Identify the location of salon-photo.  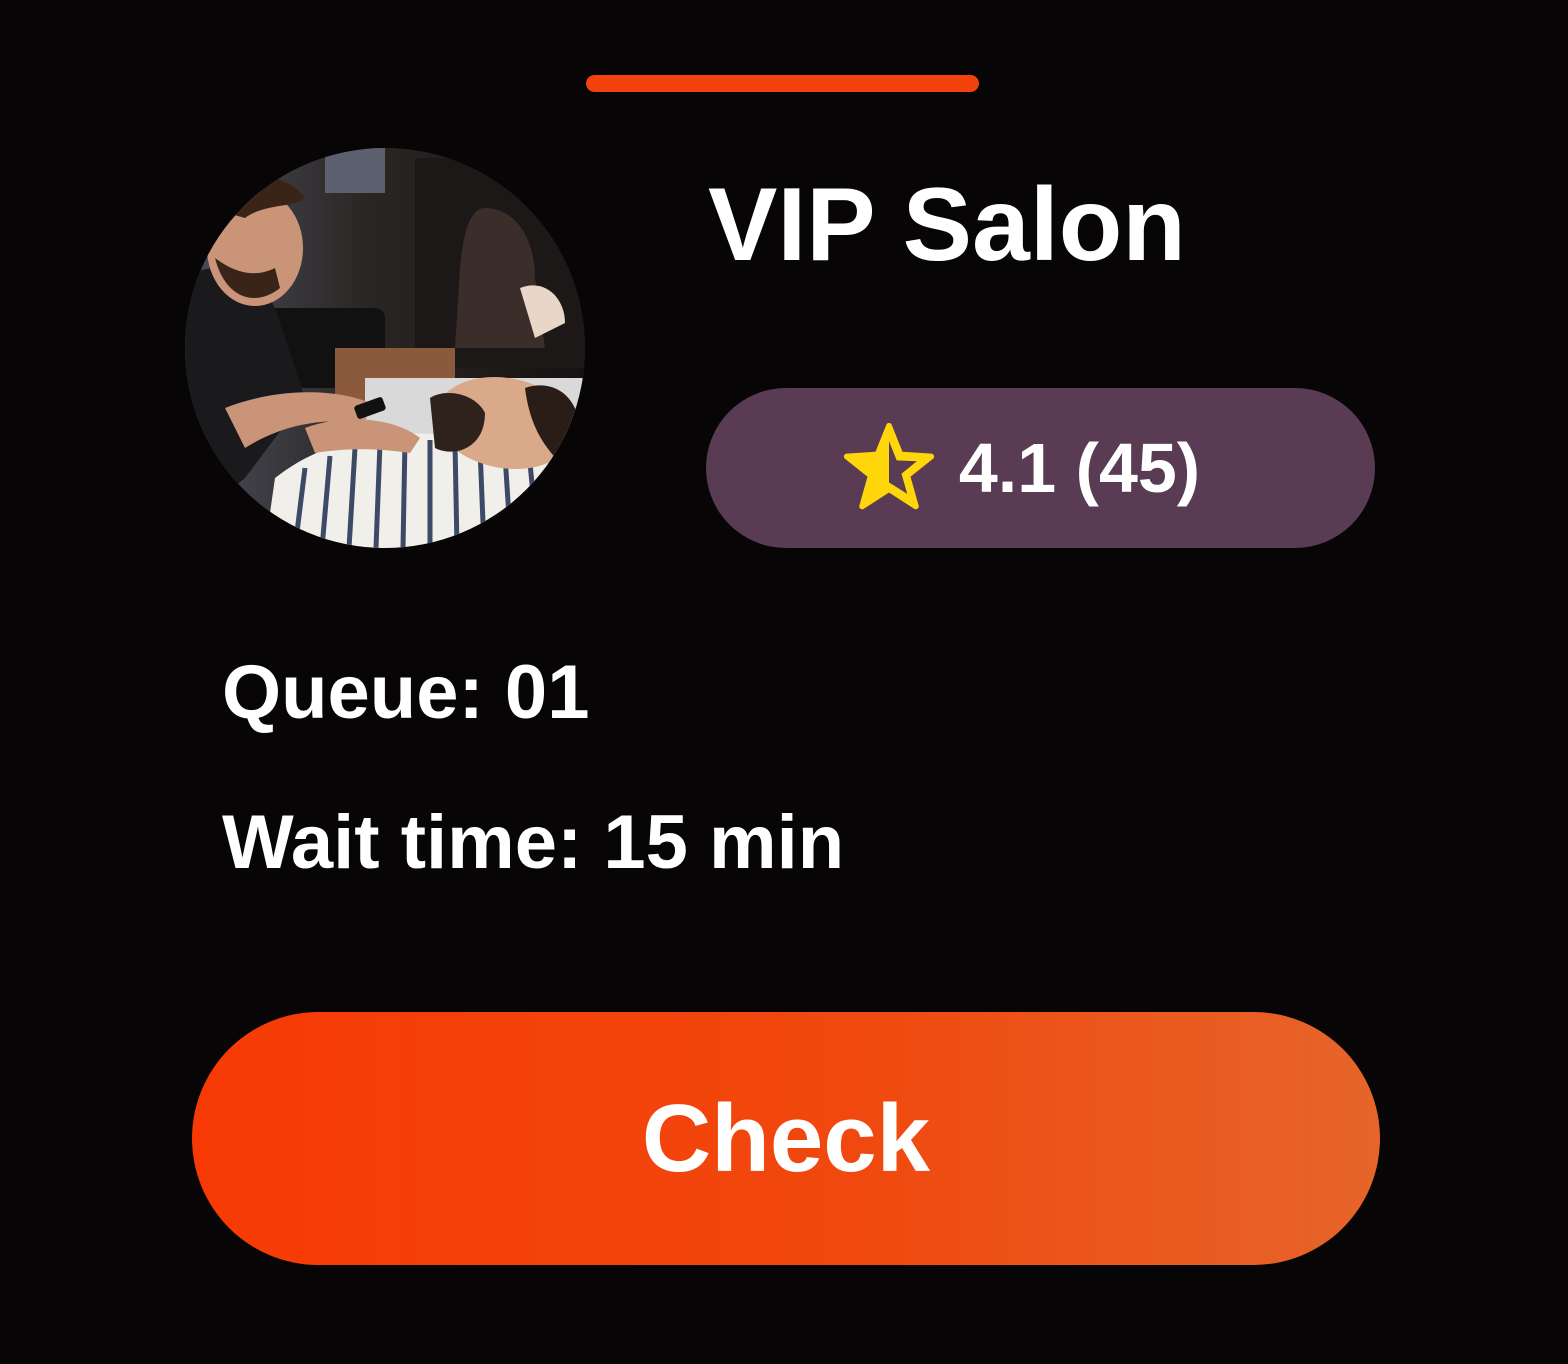
(385, 348).